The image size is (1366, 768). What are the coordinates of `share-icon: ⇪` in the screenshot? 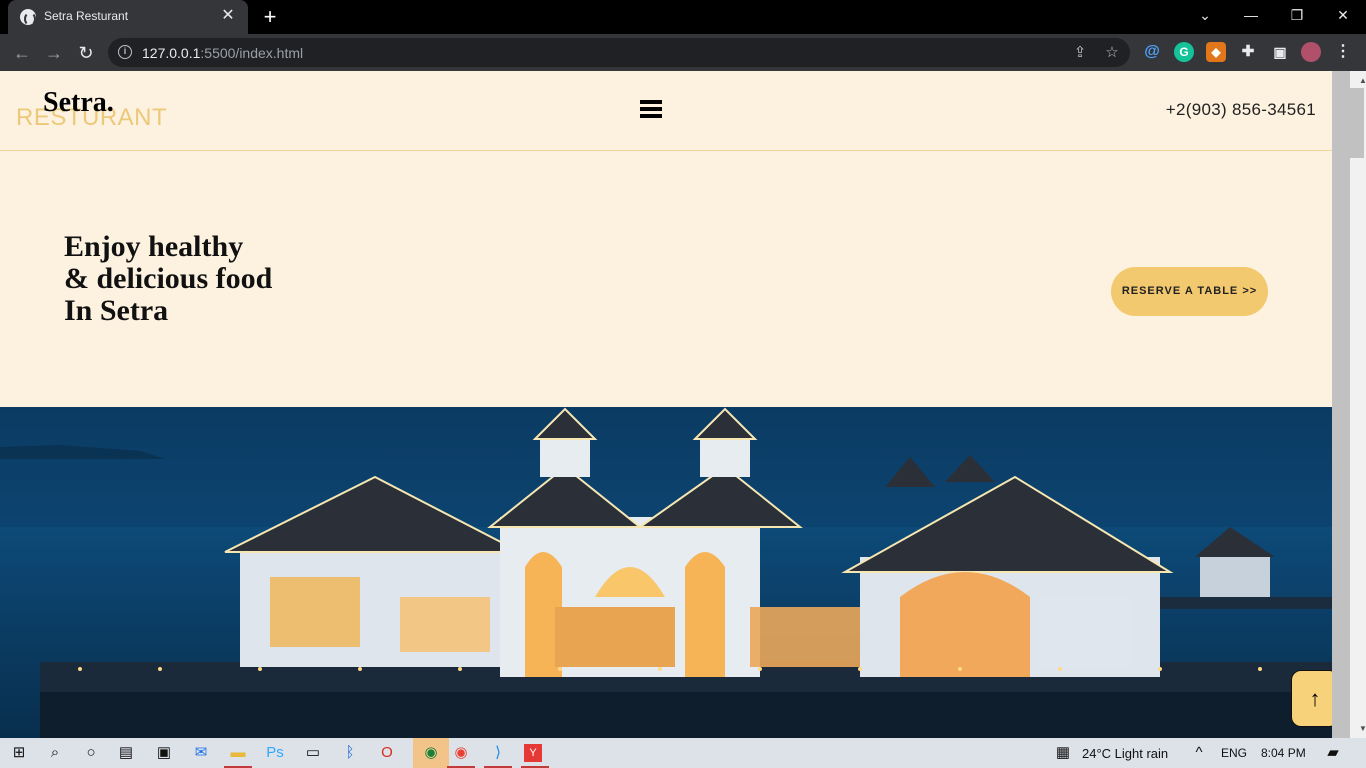 It's located at (1080, 53).